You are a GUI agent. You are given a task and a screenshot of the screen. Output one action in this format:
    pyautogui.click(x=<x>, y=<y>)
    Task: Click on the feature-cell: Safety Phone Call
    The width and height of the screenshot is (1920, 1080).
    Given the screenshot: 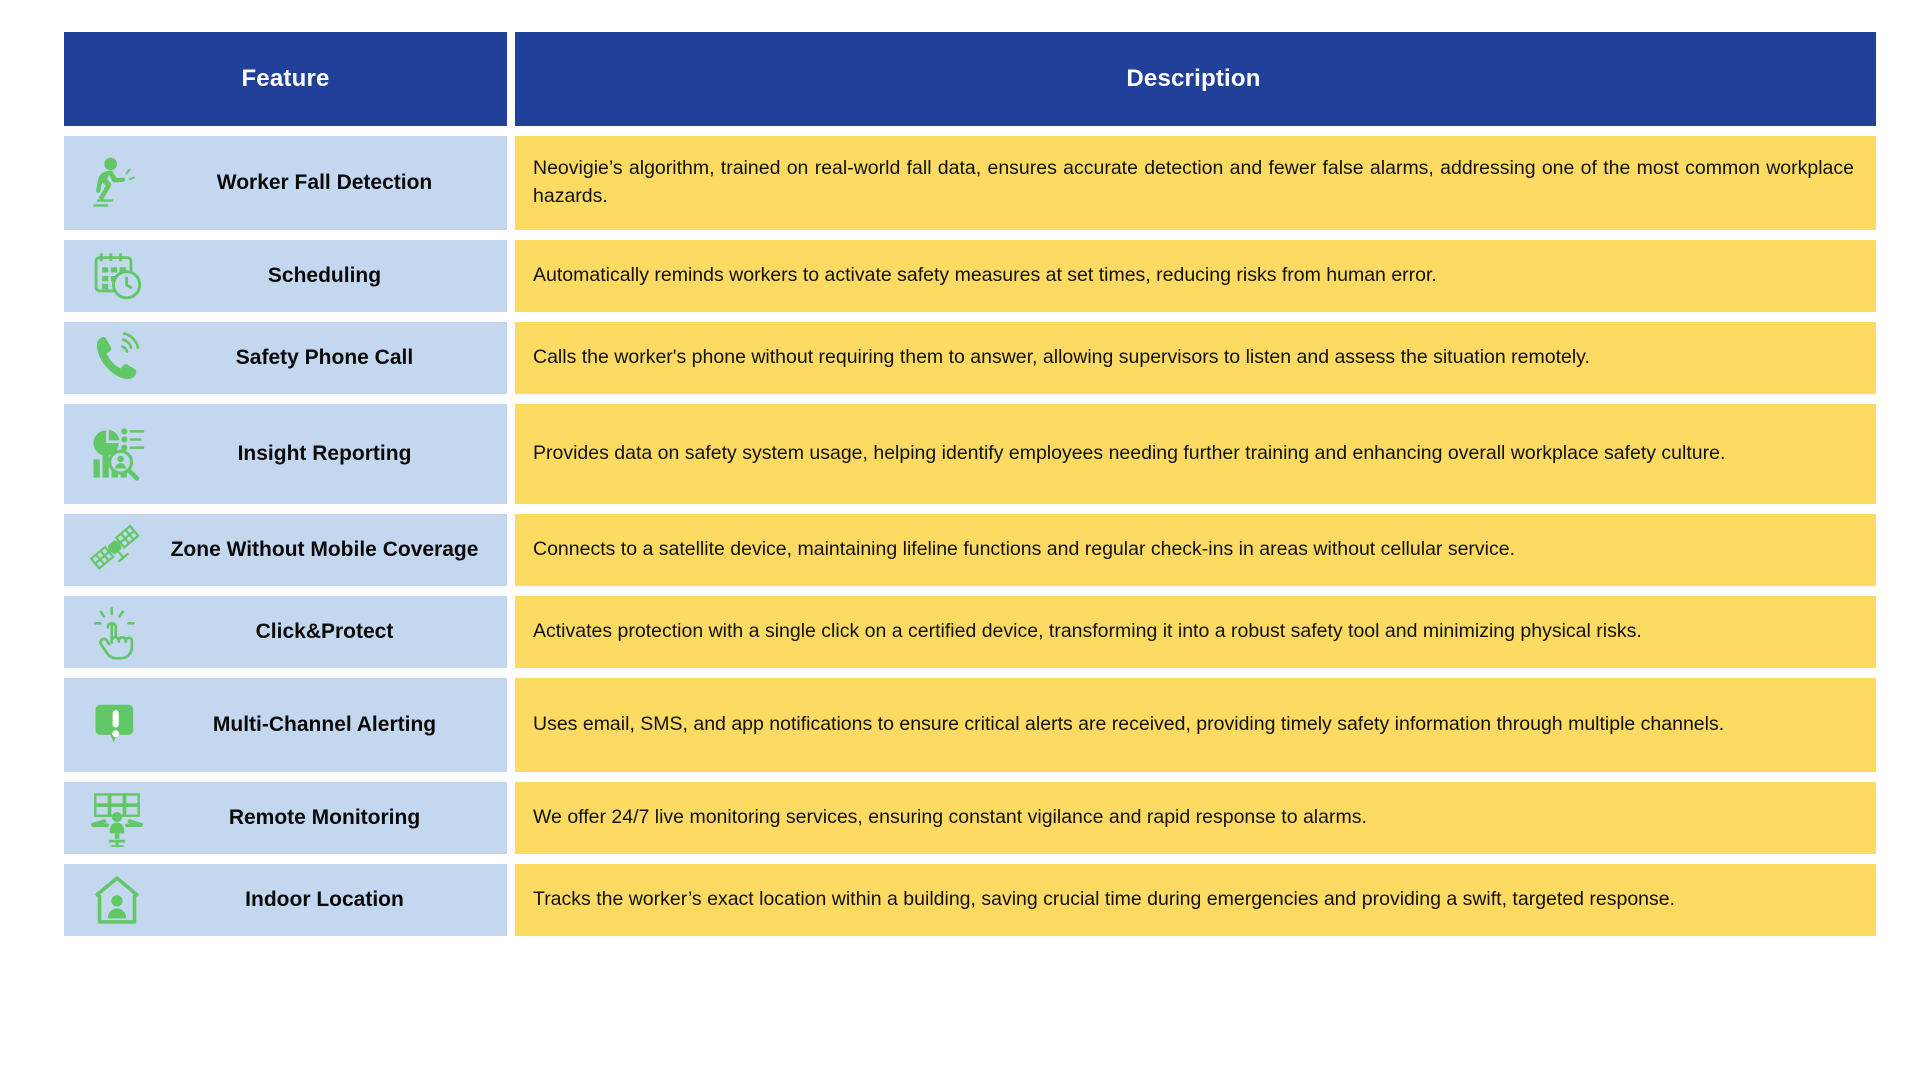 What is the action you would take?
    pyautogui.click(x=285, y=358)
    